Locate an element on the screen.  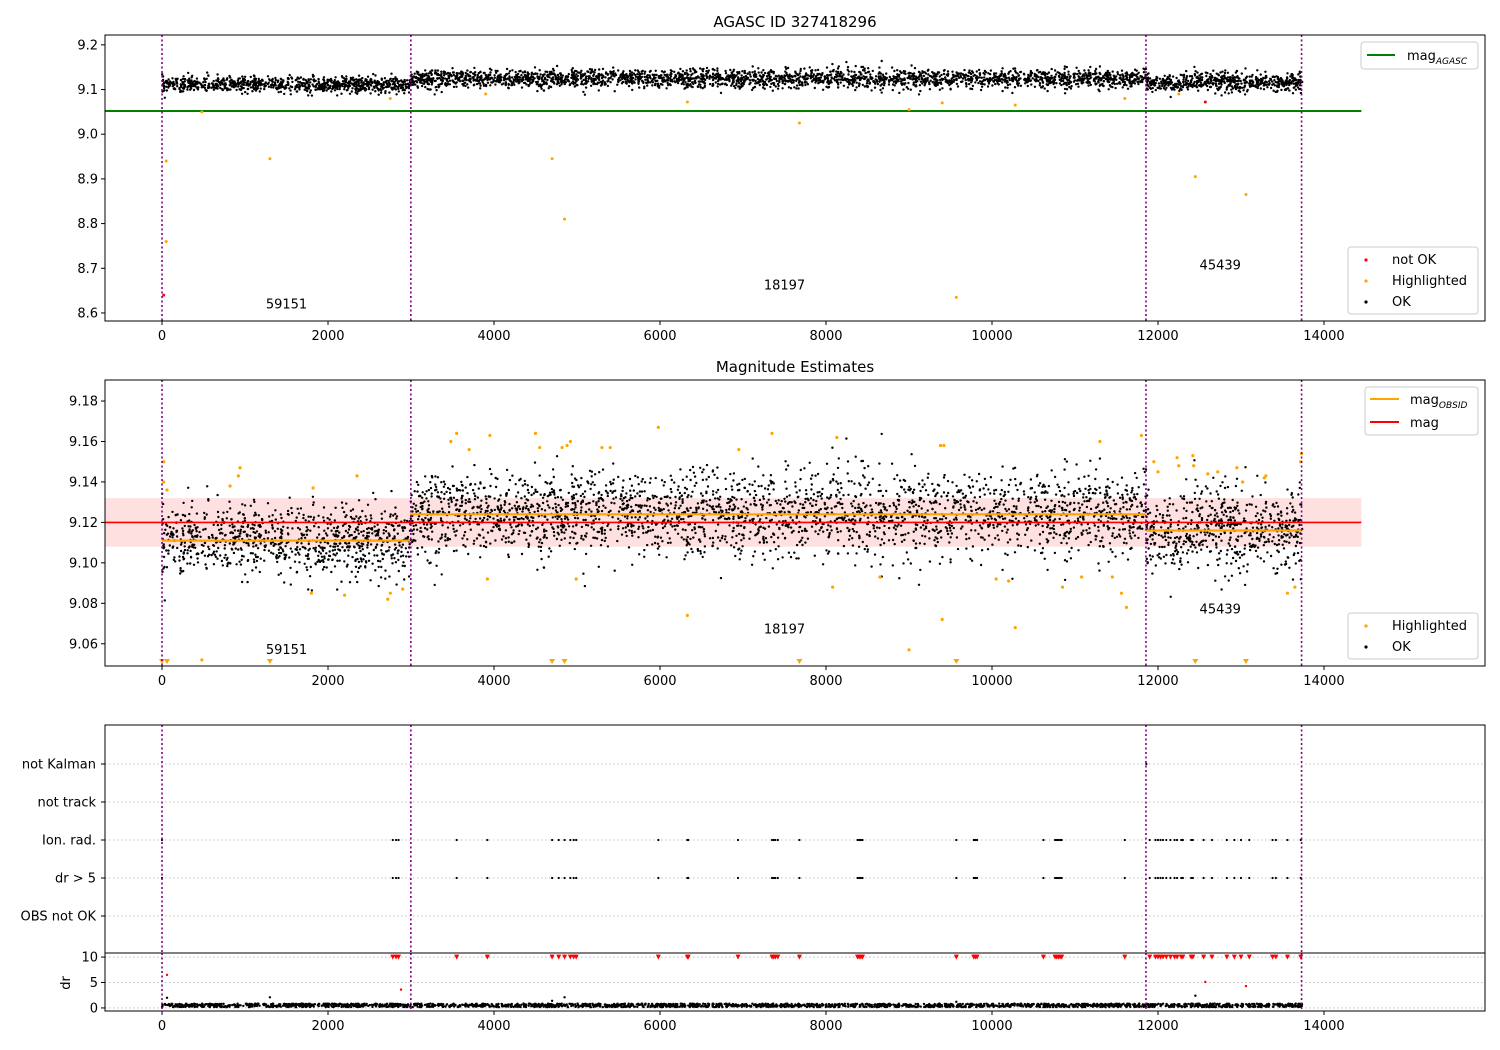
highlighted-point is located at coordinates (799, 123).